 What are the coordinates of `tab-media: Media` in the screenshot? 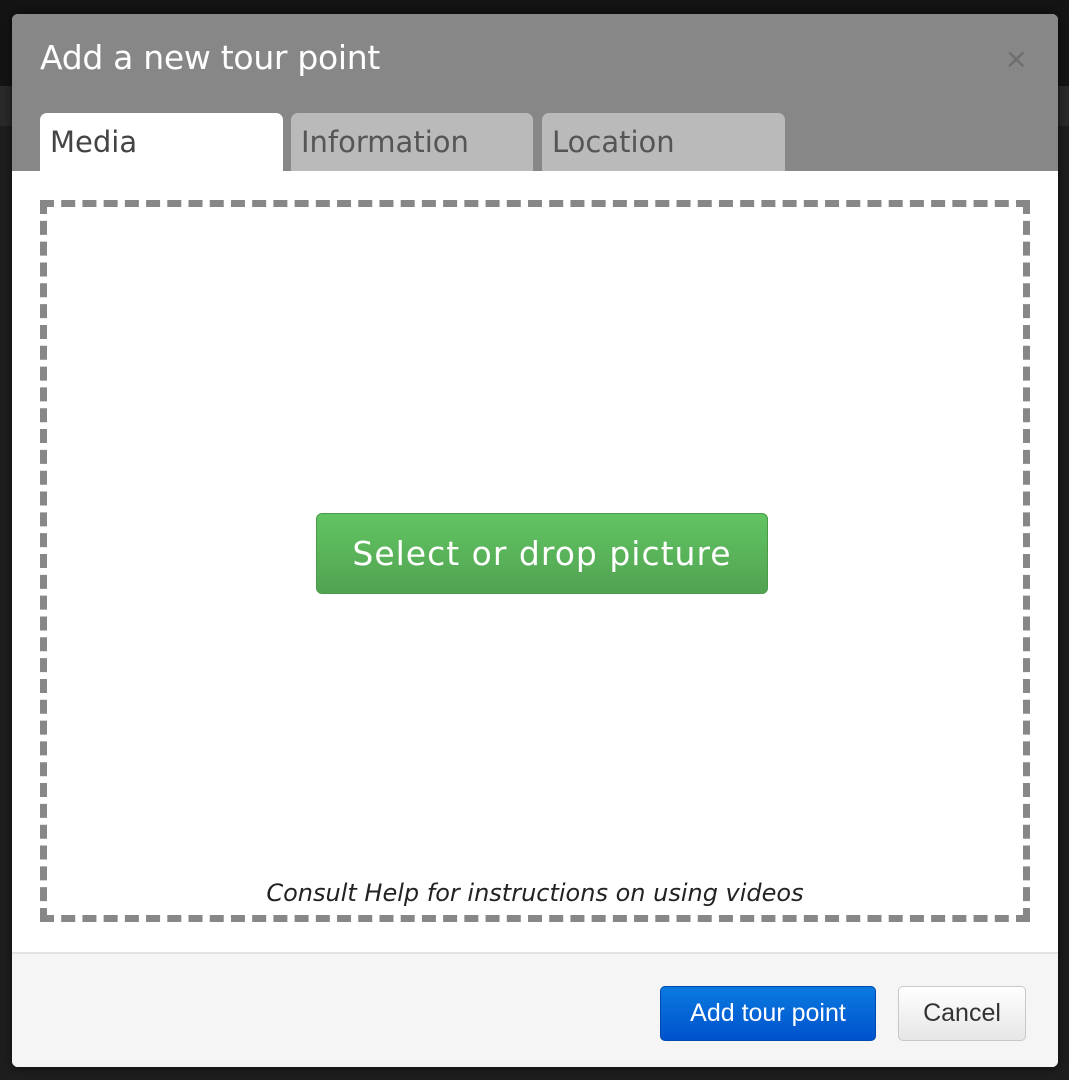 It's located at (161, 142).